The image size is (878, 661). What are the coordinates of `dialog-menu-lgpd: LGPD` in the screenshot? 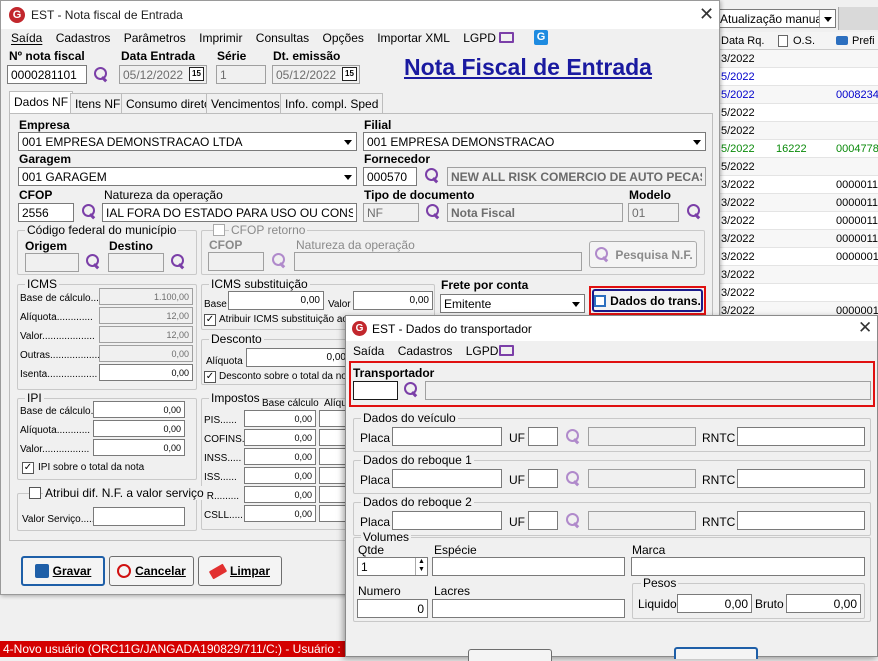 It's located at (482, 351).